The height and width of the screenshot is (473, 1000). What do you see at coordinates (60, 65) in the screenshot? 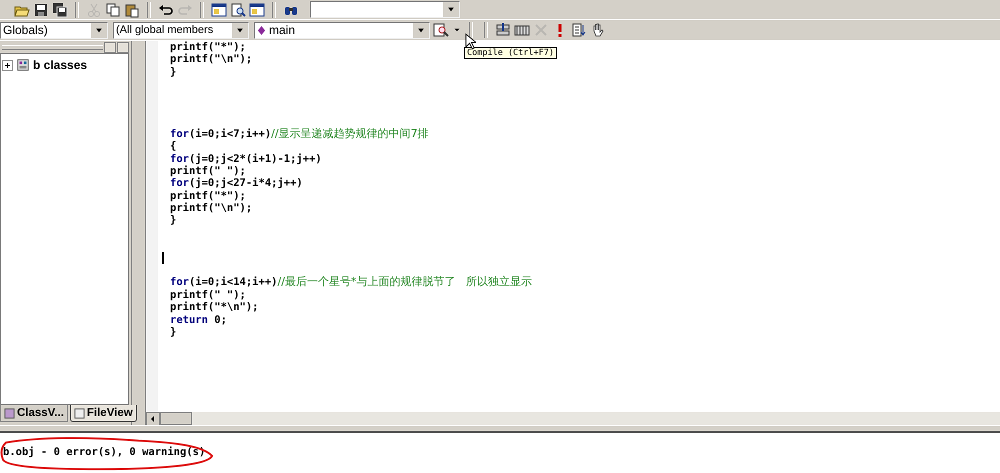
I see `tree-item: b classes` at bounding box center [60, 65].